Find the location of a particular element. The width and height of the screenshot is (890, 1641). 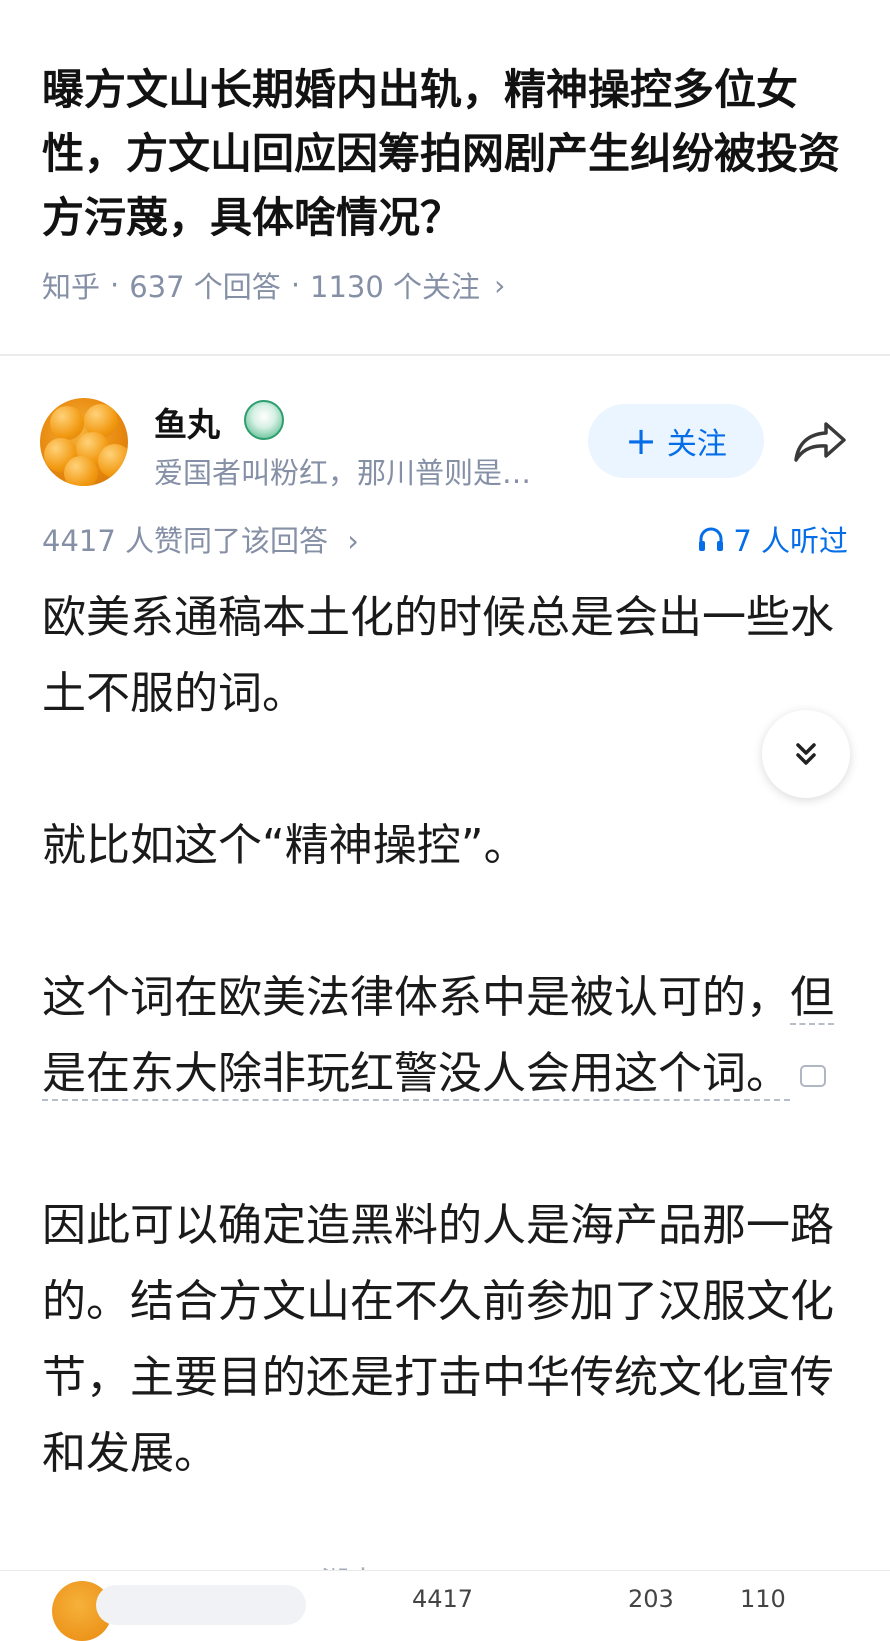

listen-count: 7 人听过 is located at coordinates (772, 539).